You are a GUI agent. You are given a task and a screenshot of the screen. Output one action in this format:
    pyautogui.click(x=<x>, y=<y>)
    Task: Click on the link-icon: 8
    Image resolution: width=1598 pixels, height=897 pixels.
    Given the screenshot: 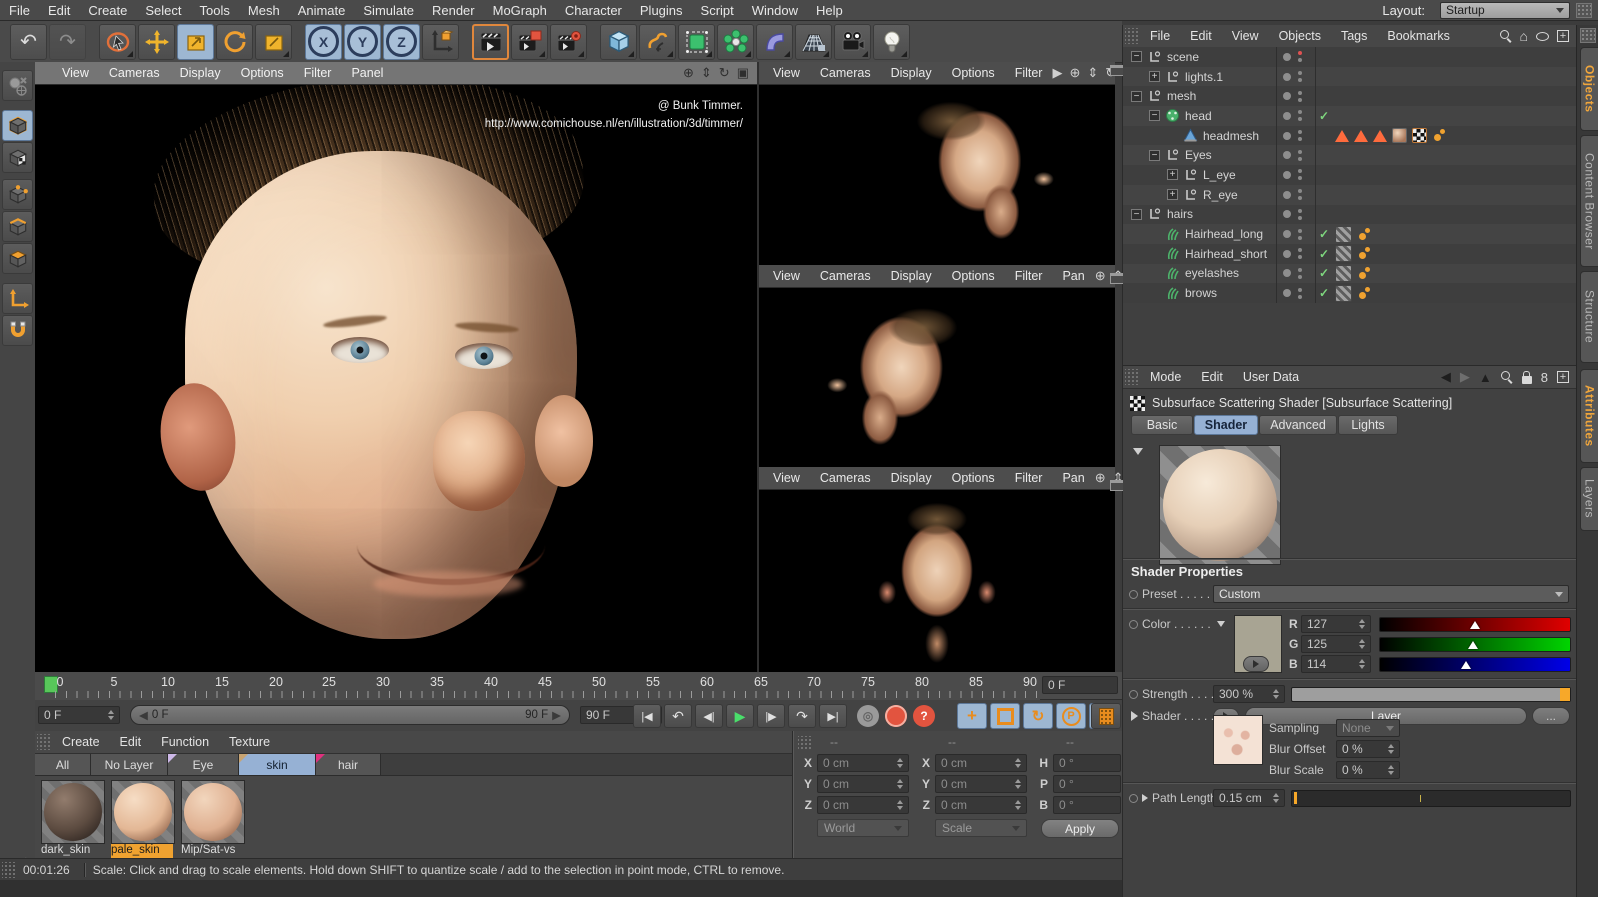 What is the action you would take?
    pyautogui.click(x=1544, y=377)
    